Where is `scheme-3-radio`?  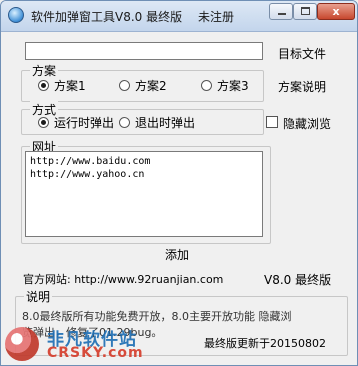
scheme-3-radio is located at coordinates (206, 85).